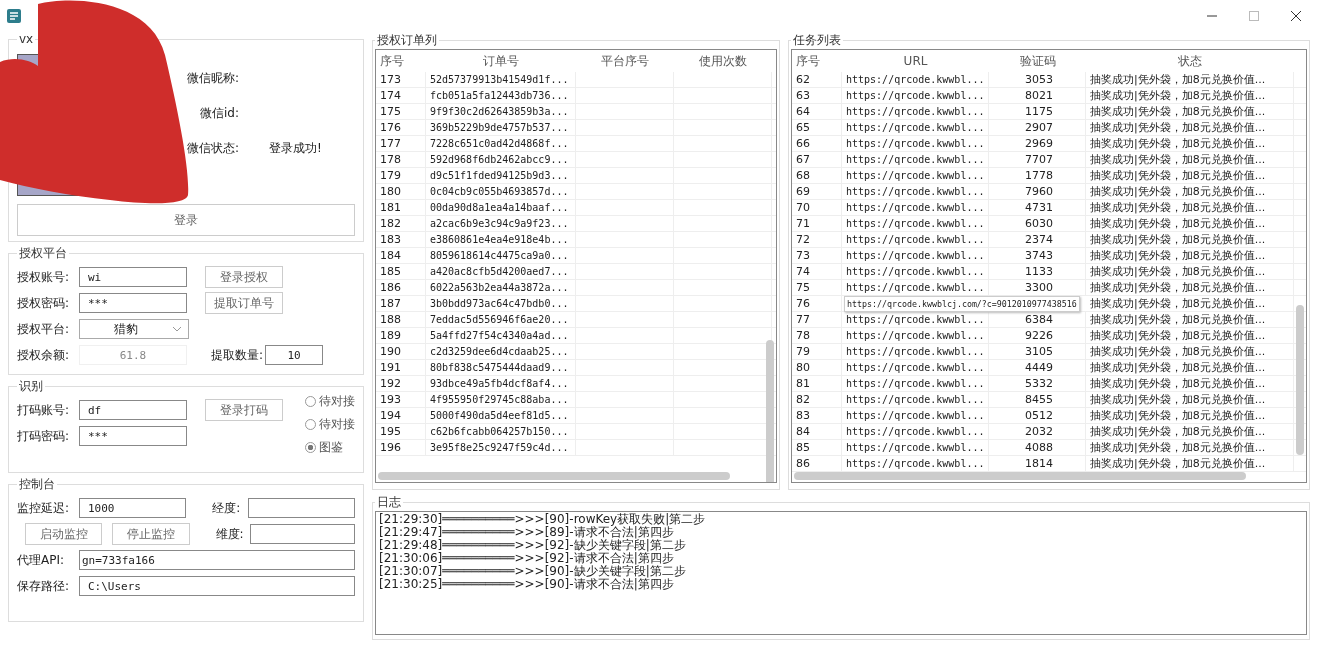 The width and height of the screenshot is (1320, 648). I want to click on table-cell: 2374, so click(1037, 239).